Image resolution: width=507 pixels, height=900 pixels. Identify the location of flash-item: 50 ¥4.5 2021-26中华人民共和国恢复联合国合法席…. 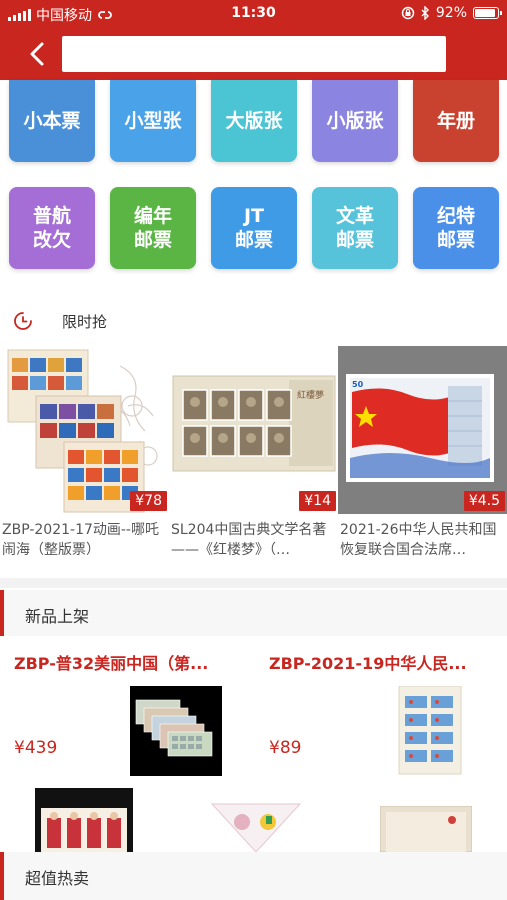
(422, 461).